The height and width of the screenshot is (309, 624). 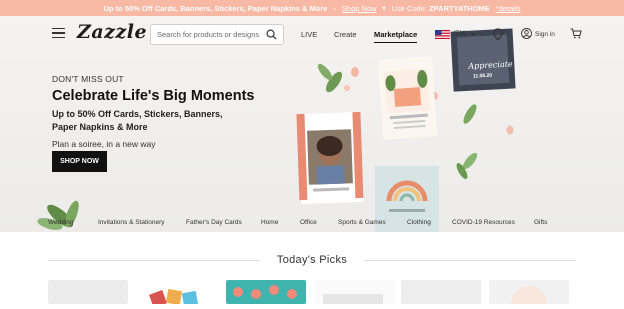 What do you see at coordinates (459, 33) in the screenshot?
I see `language-selector: (EN)` at bounding box center [459, 33].